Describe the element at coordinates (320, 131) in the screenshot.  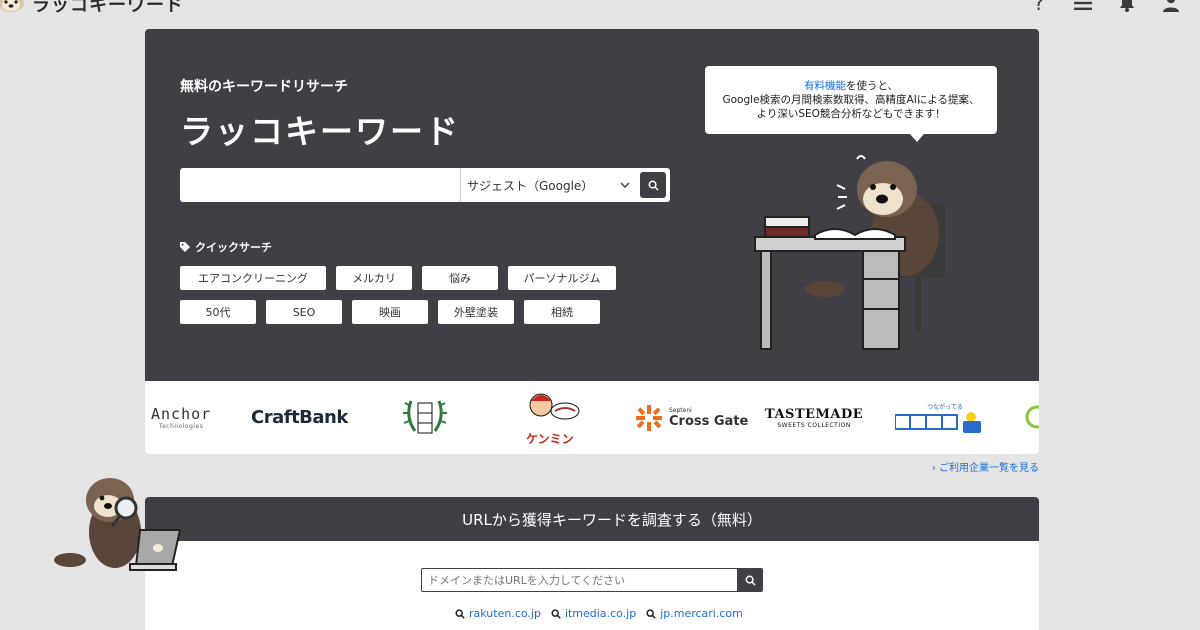
I see `hero-title: ラッコキーワード` at that location.